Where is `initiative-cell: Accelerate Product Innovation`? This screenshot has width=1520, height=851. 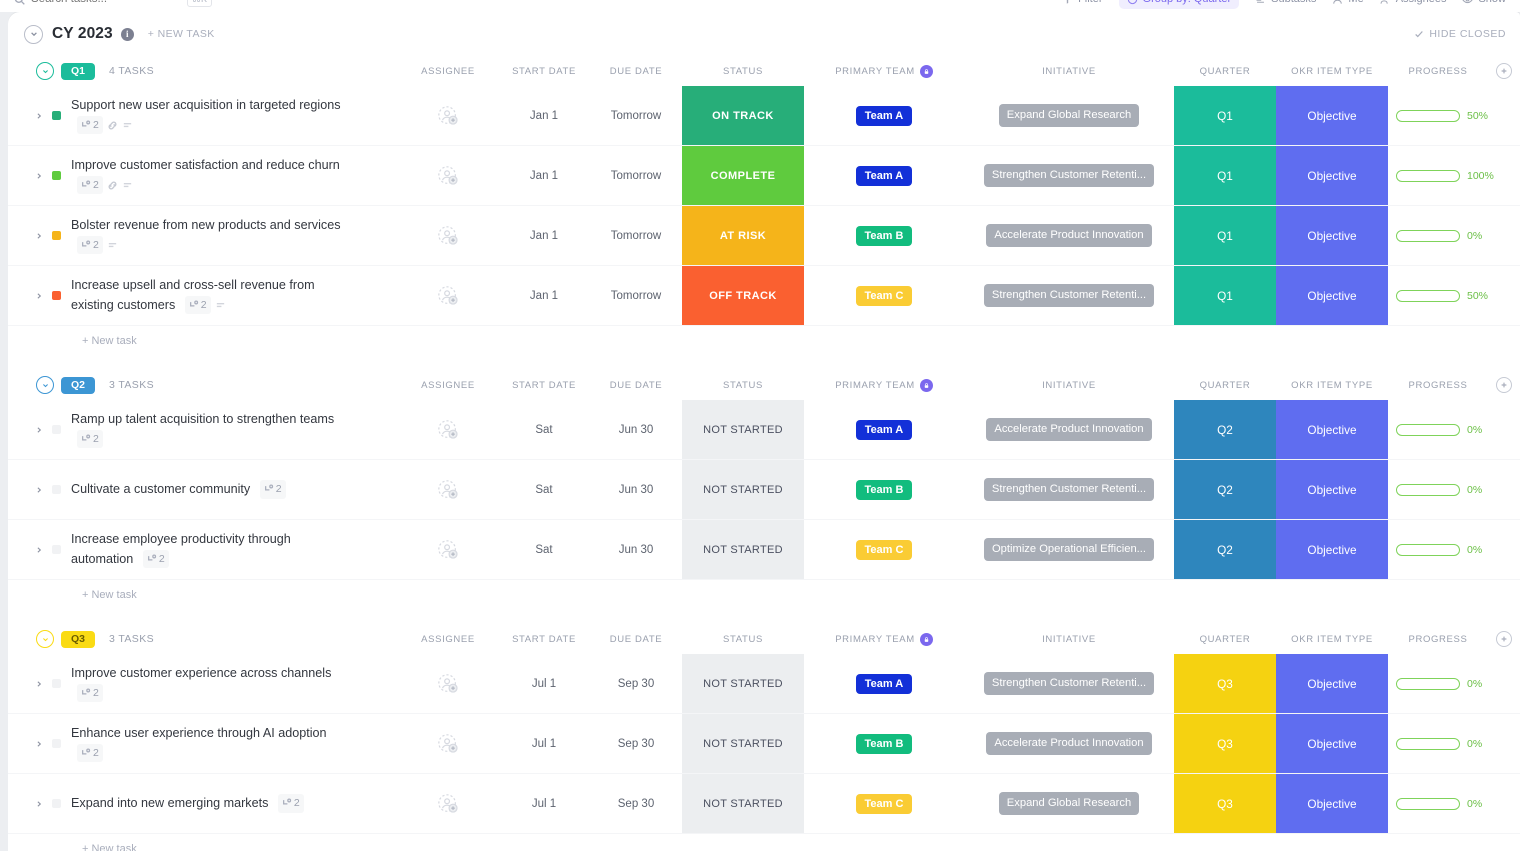 initiative-cell: Accelerate Product Innovation is located at coordinates (1069, 235).